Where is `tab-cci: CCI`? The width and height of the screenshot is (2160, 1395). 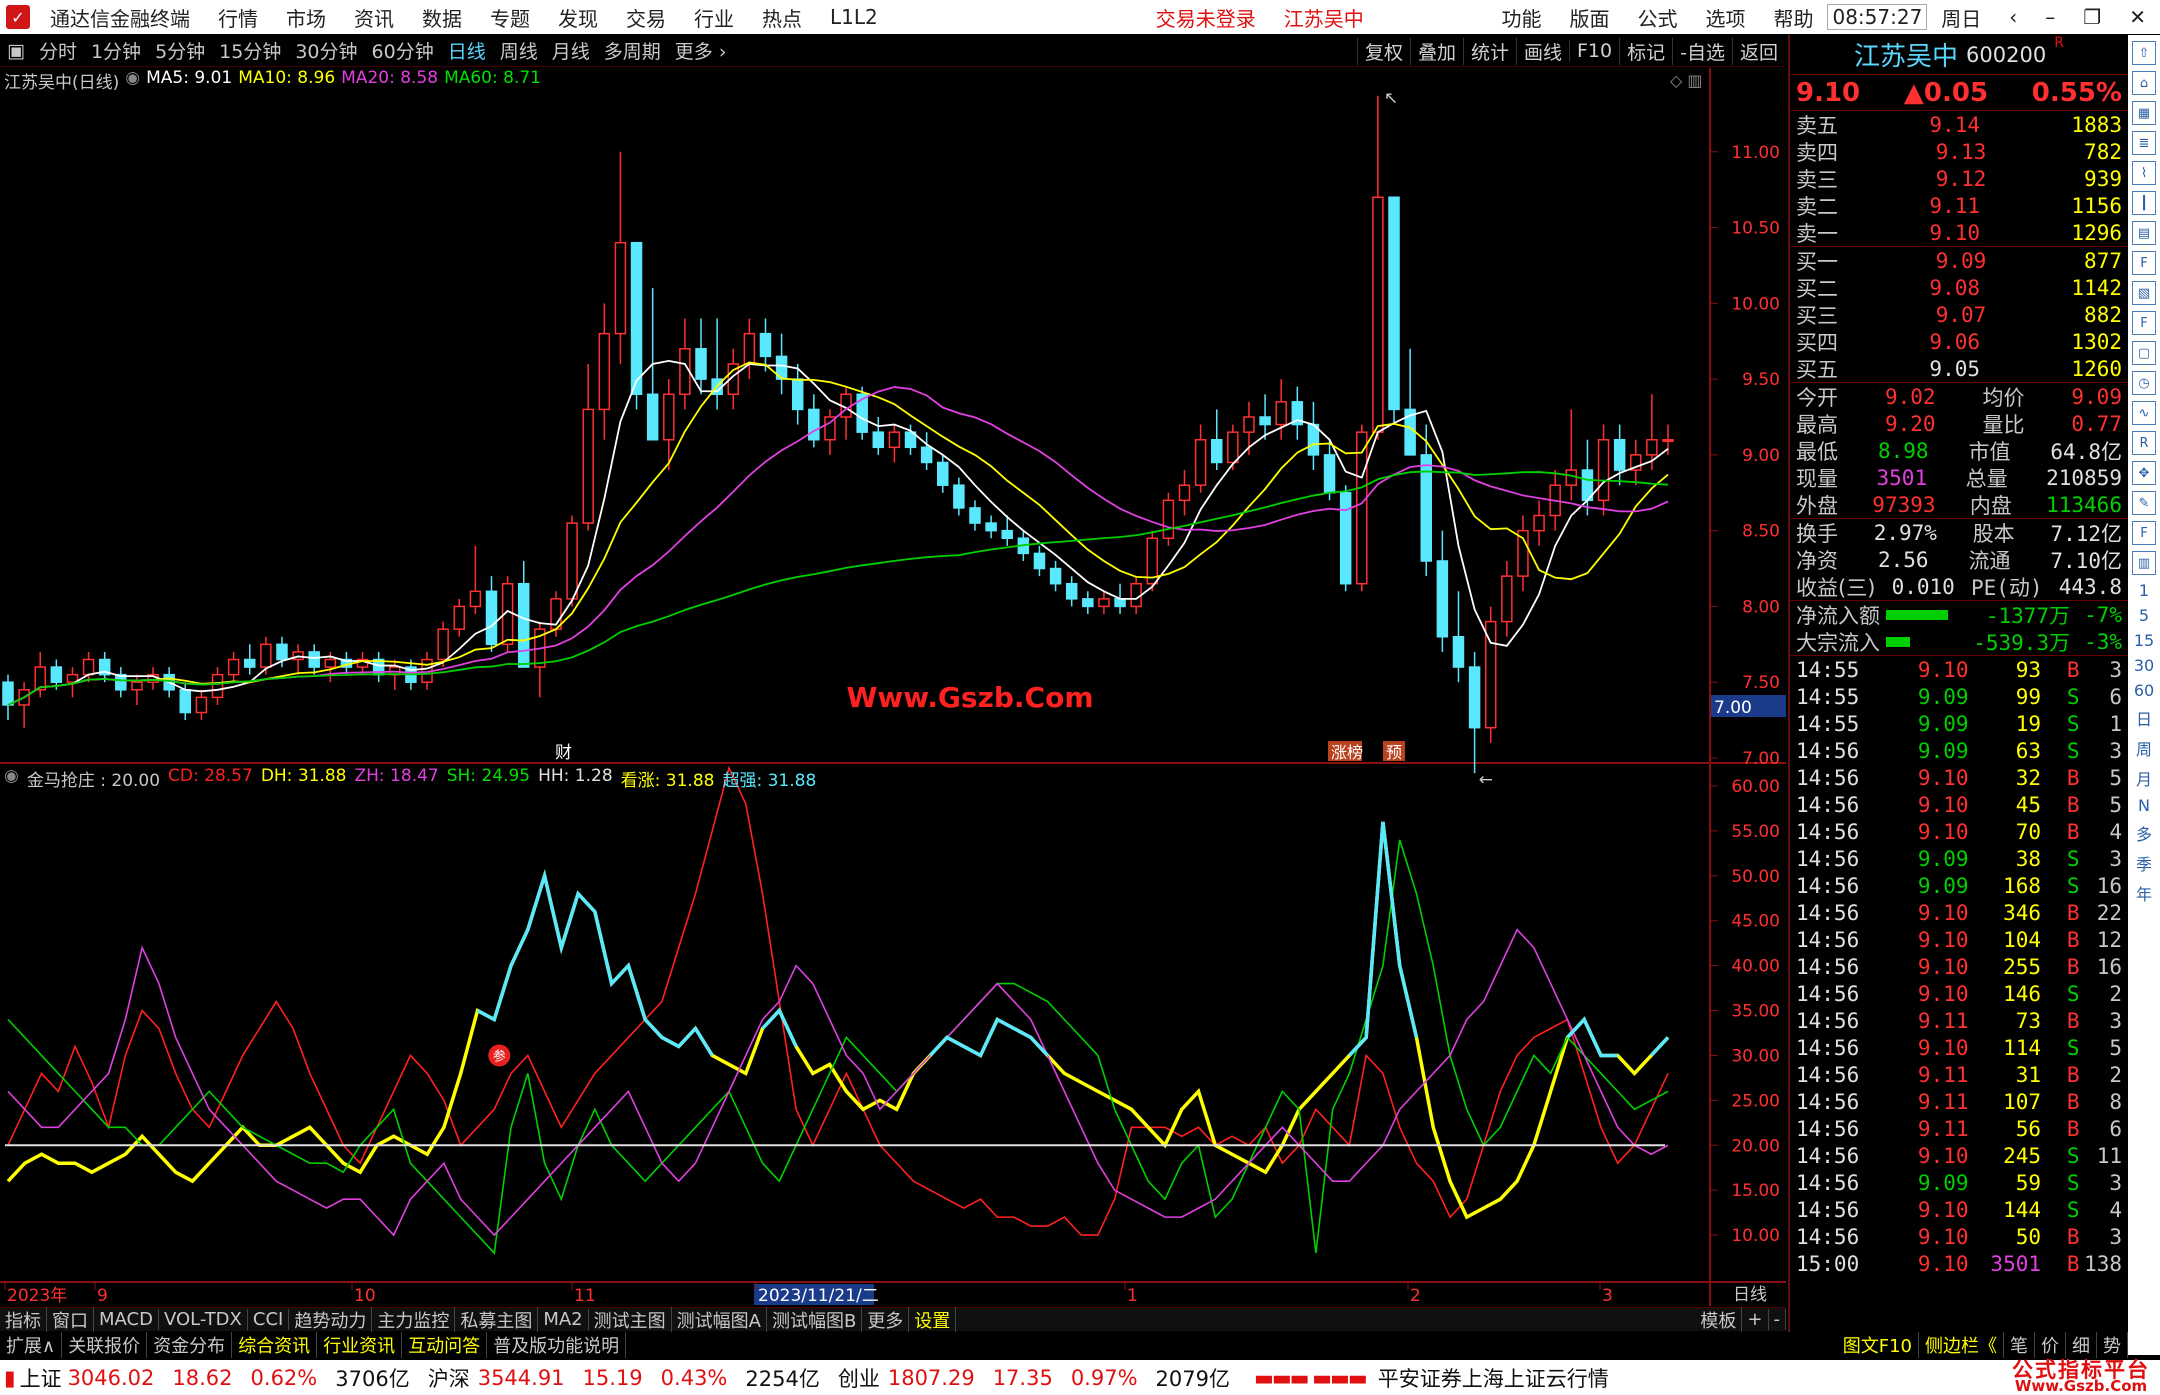
tab-cci: CCI is located at coordinates (269, 1319).